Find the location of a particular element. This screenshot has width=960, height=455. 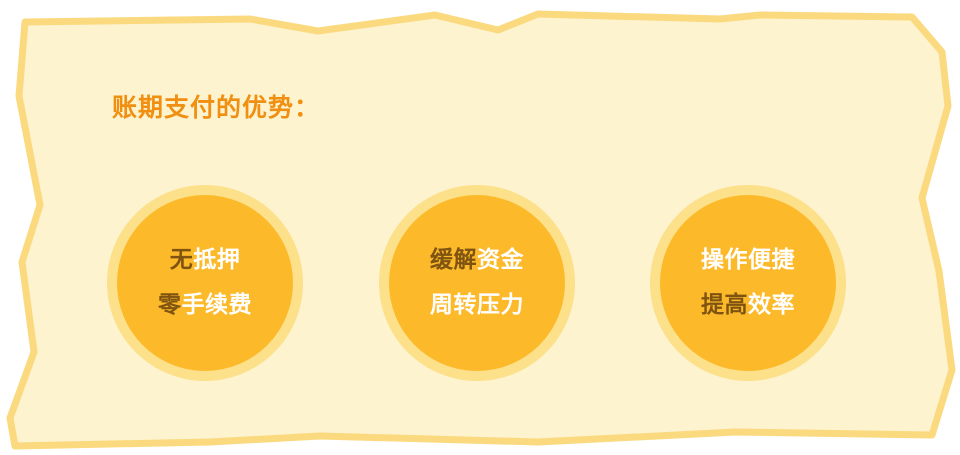

benefit-badge-inner: 操作便捷 提高效率 is located at coordinates (748, 283).